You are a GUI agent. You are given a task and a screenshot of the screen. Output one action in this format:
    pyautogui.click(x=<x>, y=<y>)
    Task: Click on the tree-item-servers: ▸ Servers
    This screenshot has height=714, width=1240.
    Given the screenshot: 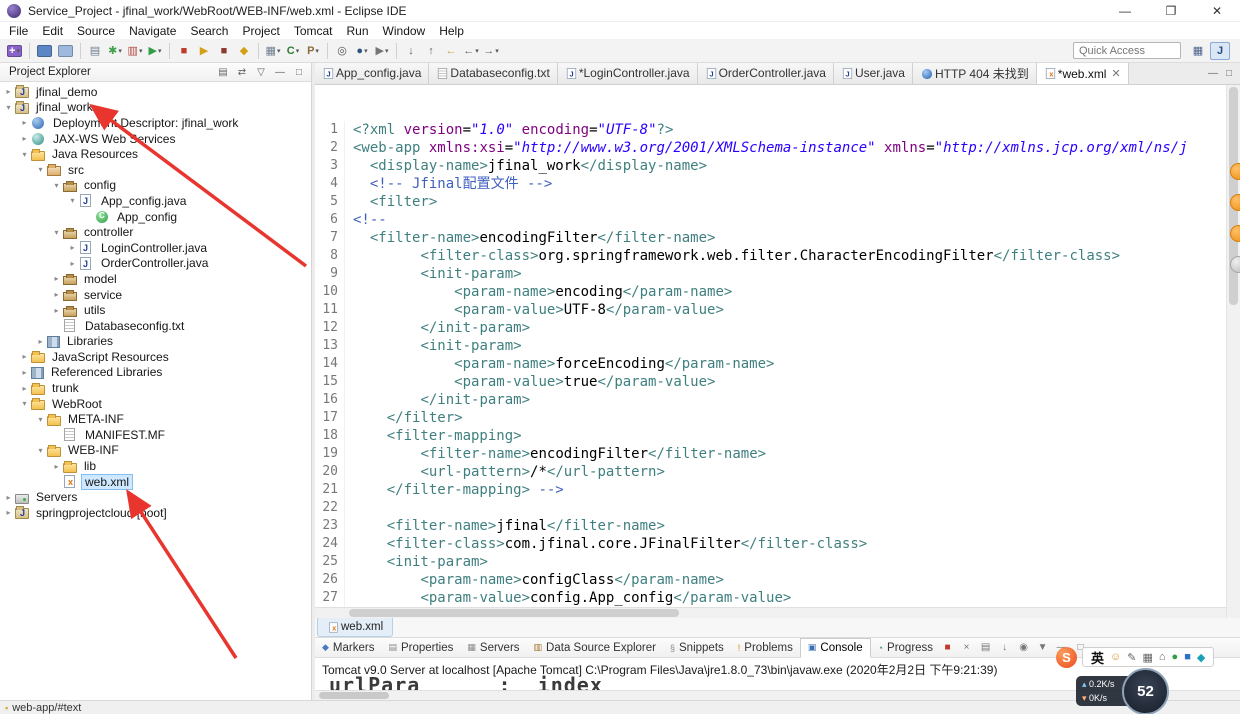 What is the action you would take?
    pyautogui.click(x=155, y=497)
    